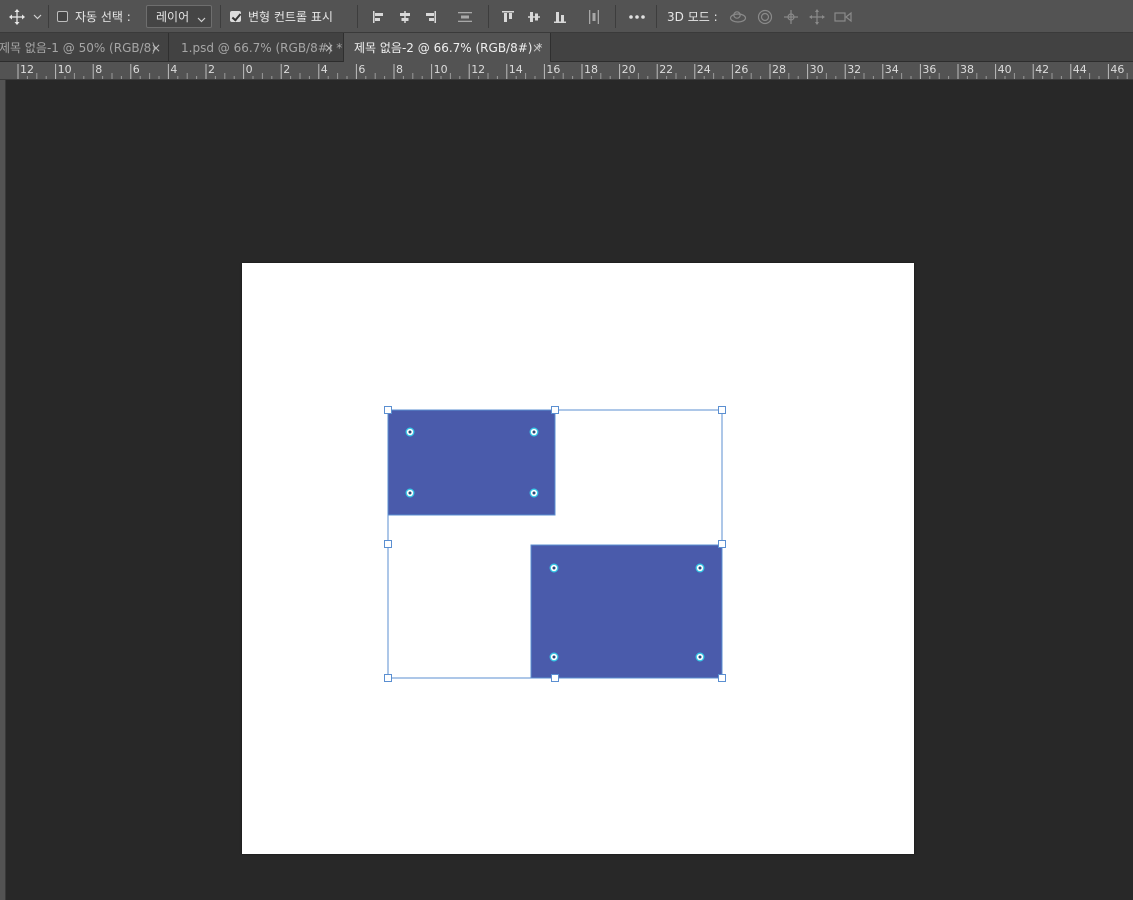  Describe the element at coordinates (817, 16) in the screenshot. I see `slide-3d-icon` at that location.